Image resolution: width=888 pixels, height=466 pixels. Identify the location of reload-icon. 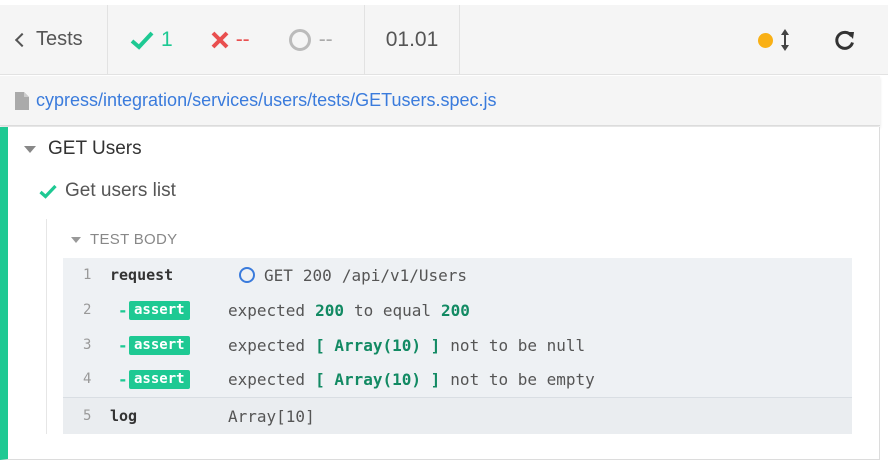
(845, 40).